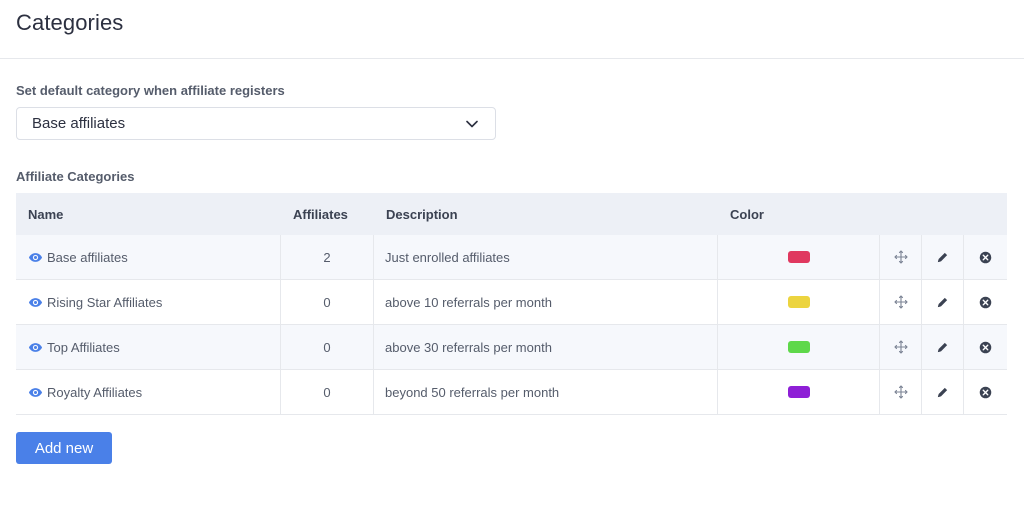 Image resolution: width=1024 pixels, height=506 pixels. What do you see at coordinates (546, 302) in the screenshot?
I see `category-description: above 10 referrals per month` at bounding box center [546, 302].